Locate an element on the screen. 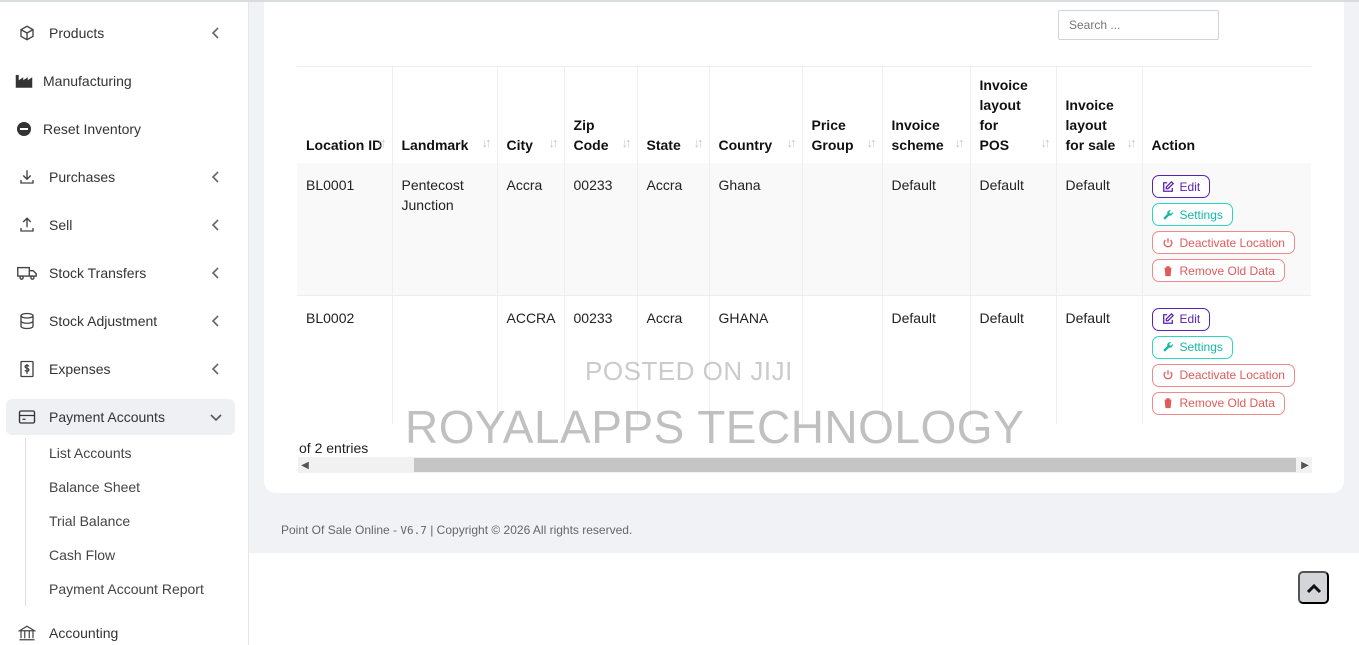  chevron-down-icon is located at coordinates (216, 418).